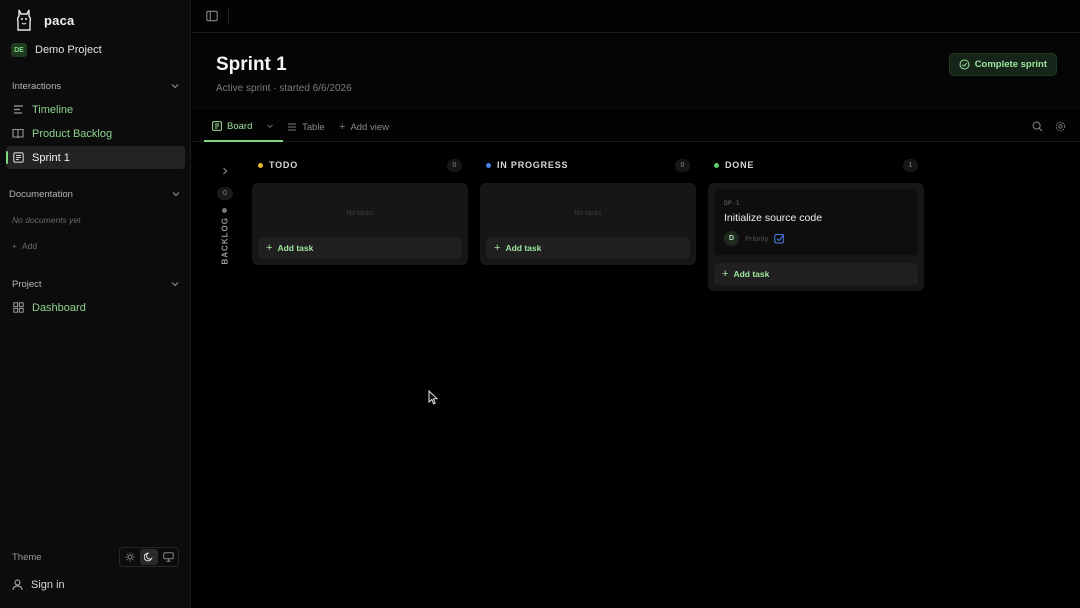  Describe the element at coordinates (95, 157) in the screenshot. I see `sidebar-item-sprint-1: Sprint 1` at that location.